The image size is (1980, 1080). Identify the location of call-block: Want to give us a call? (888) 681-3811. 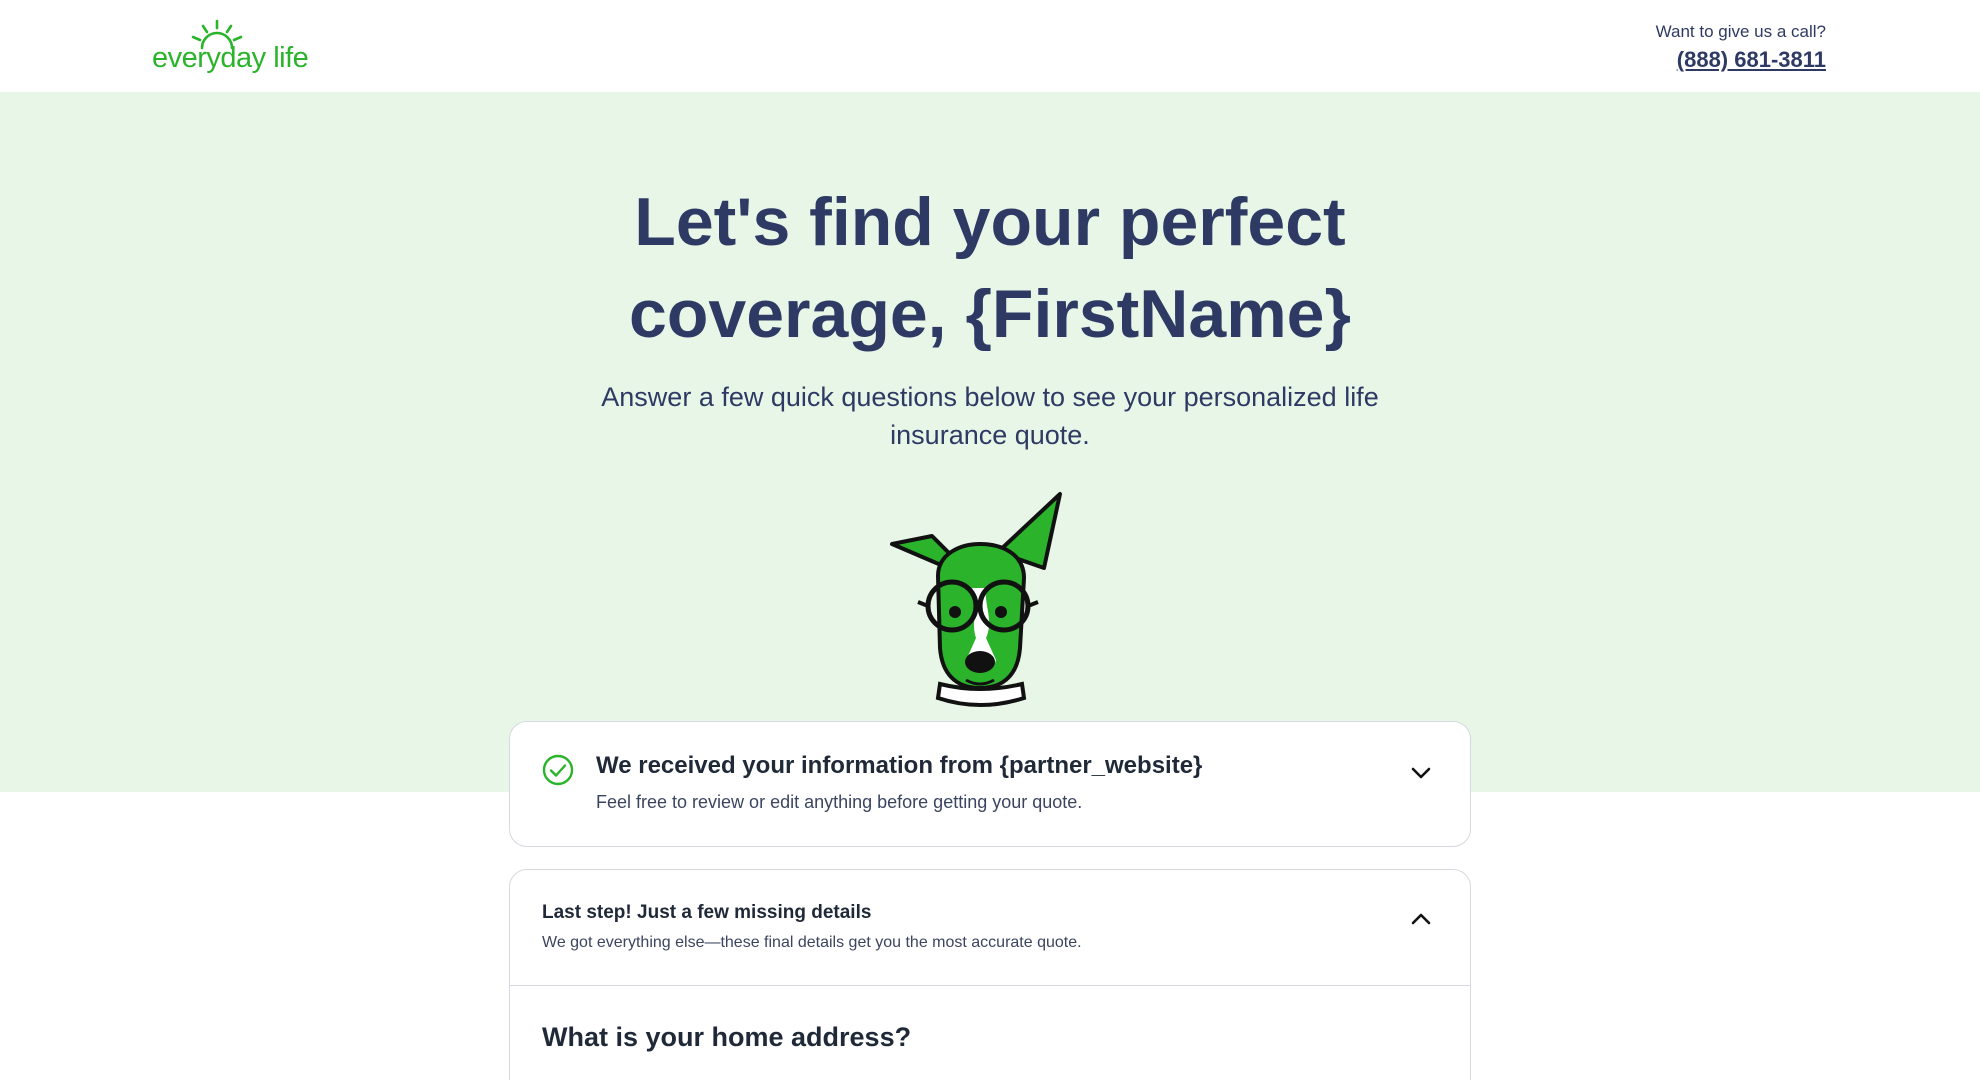
(1741, 47).